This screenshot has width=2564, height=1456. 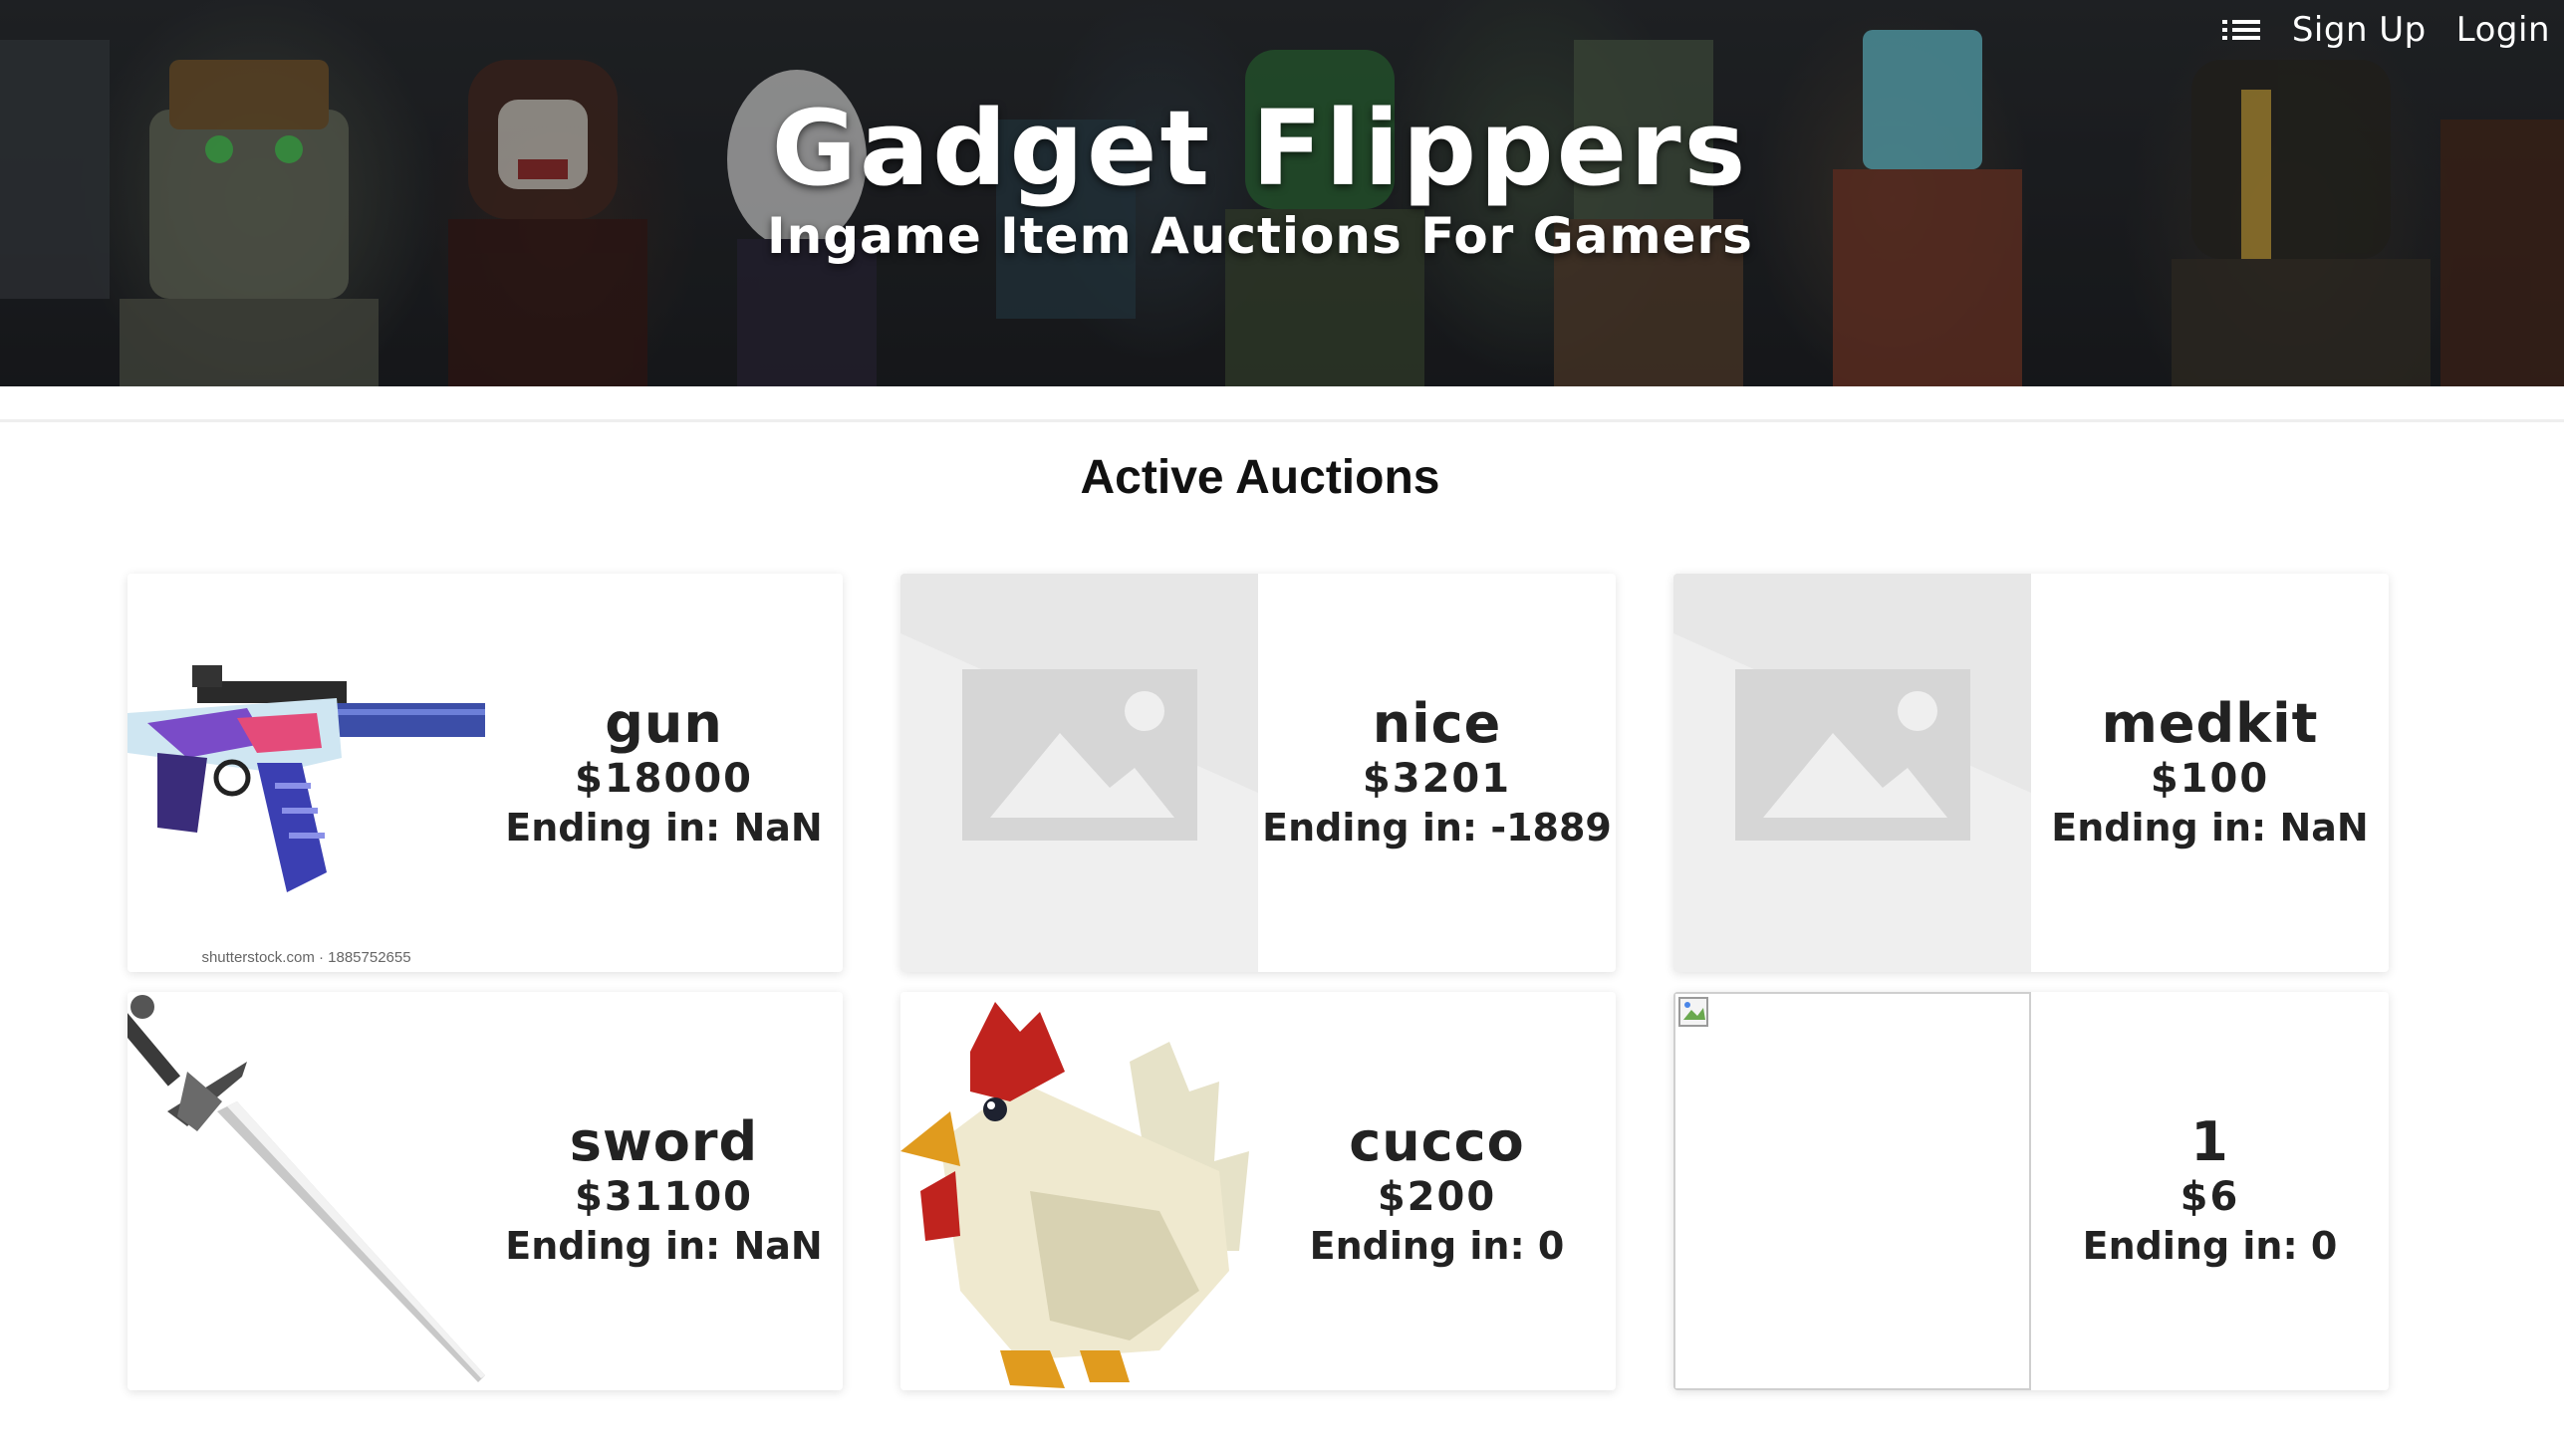 What do you see at coordinates (1693, 1012) in the screenshot?
I see `broken-image-icon` at bounding box center [1693, 1012].